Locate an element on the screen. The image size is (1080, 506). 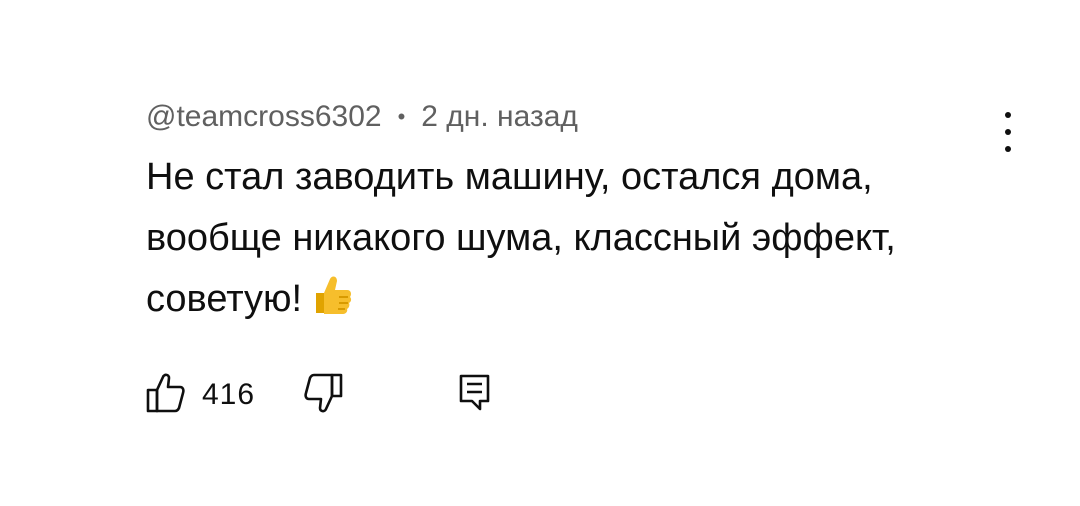
comment-reply-icon is located at coordinates (475, 395).